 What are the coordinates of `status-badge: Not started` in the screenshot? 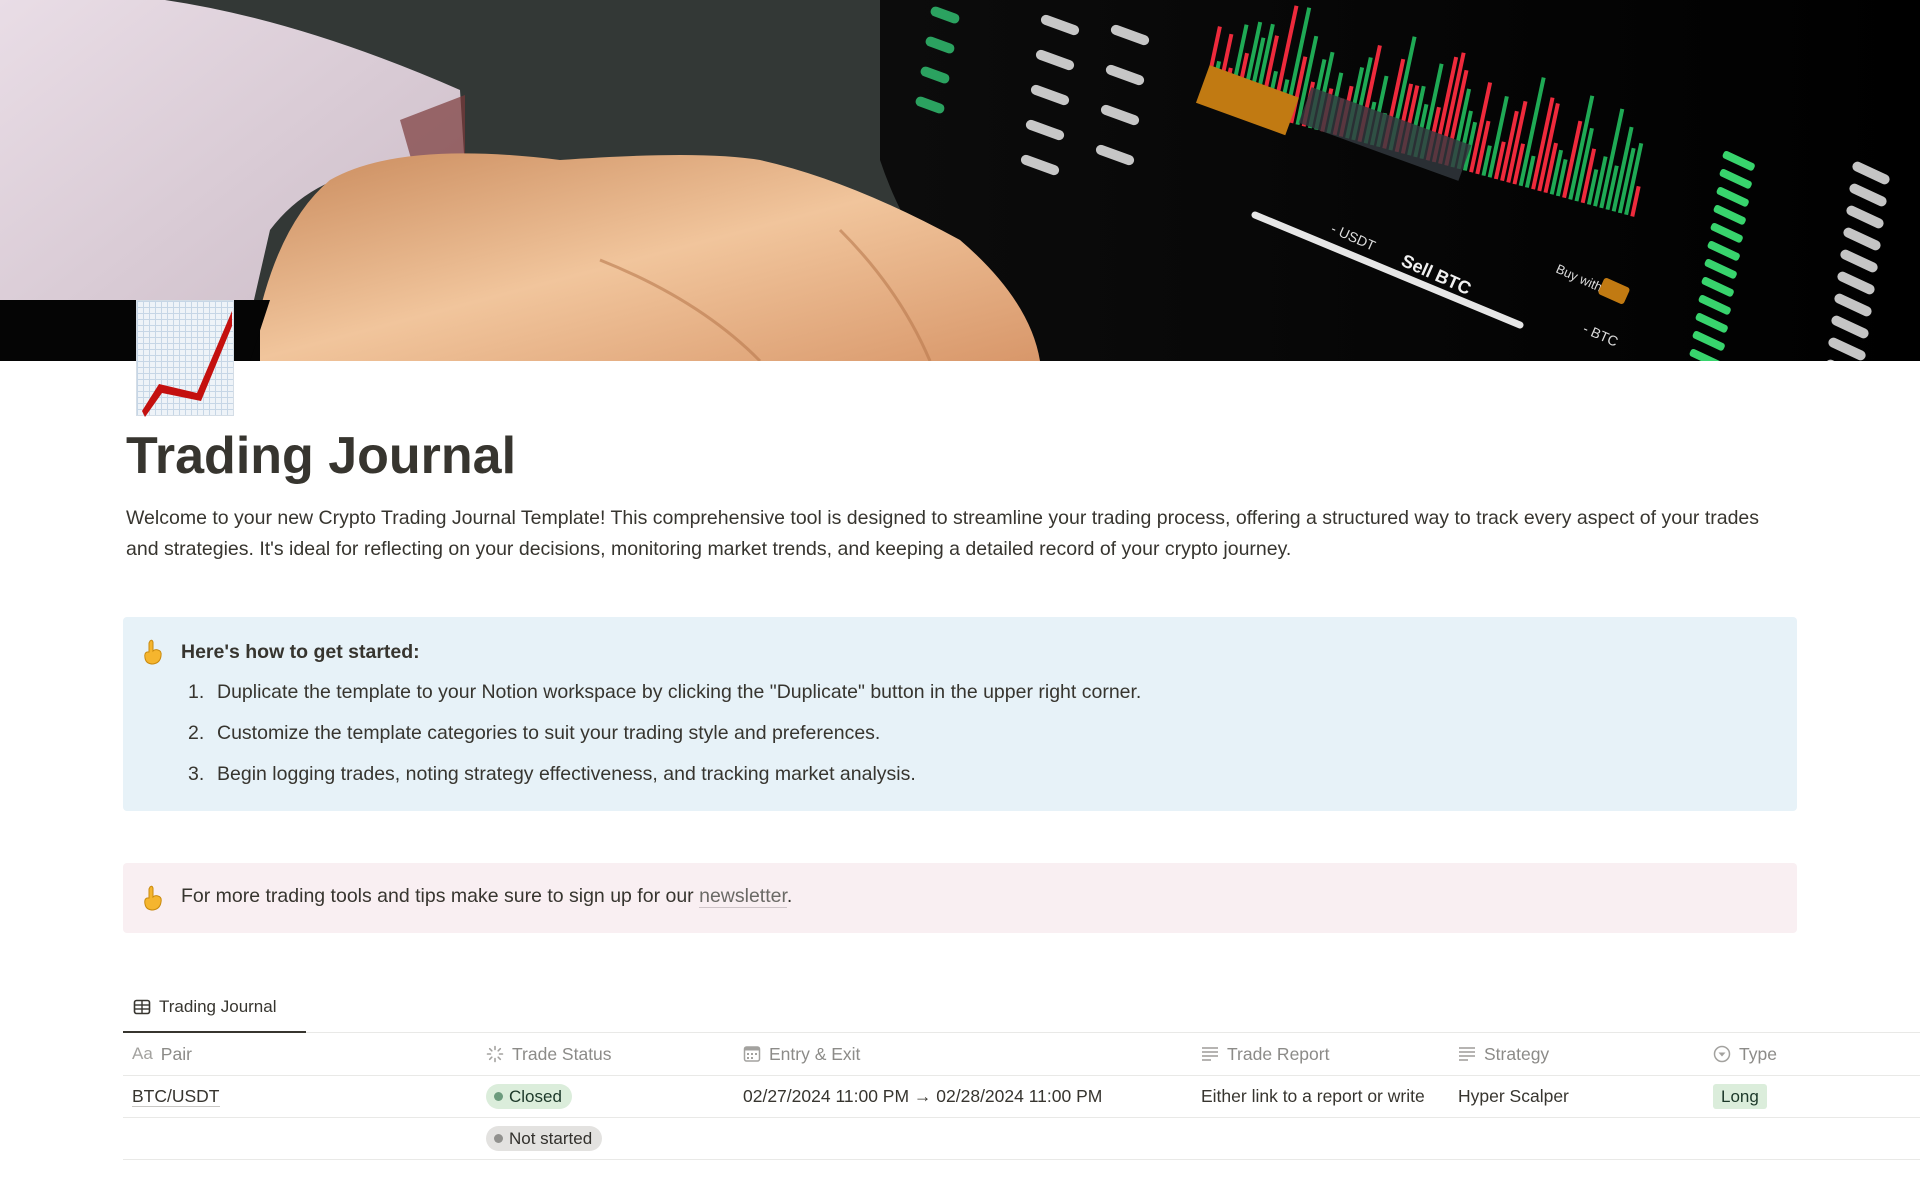 It's located at (544, 1138).